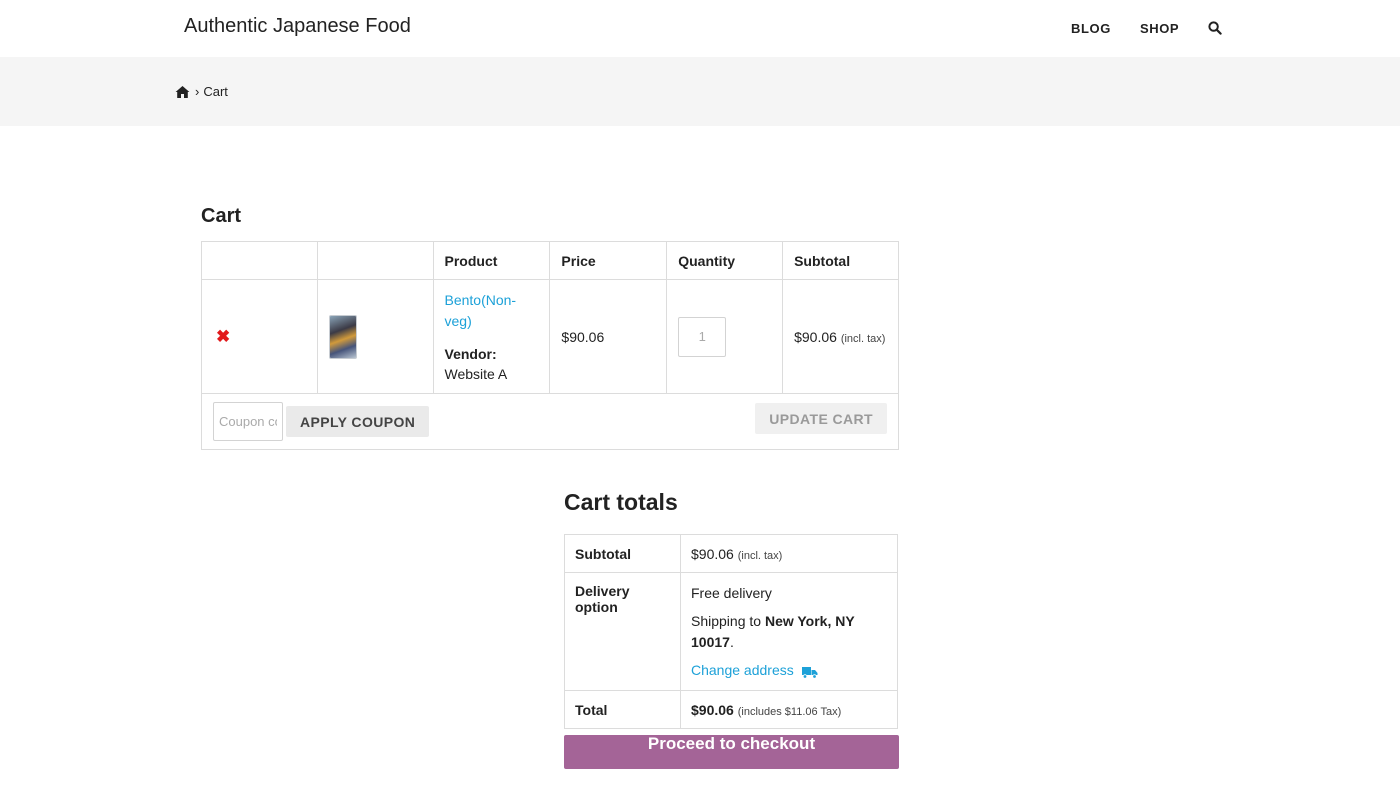 The image size is (1400, 786). I want to click on apply-coupon-button: APPLY COUPON, so click(358, 421).